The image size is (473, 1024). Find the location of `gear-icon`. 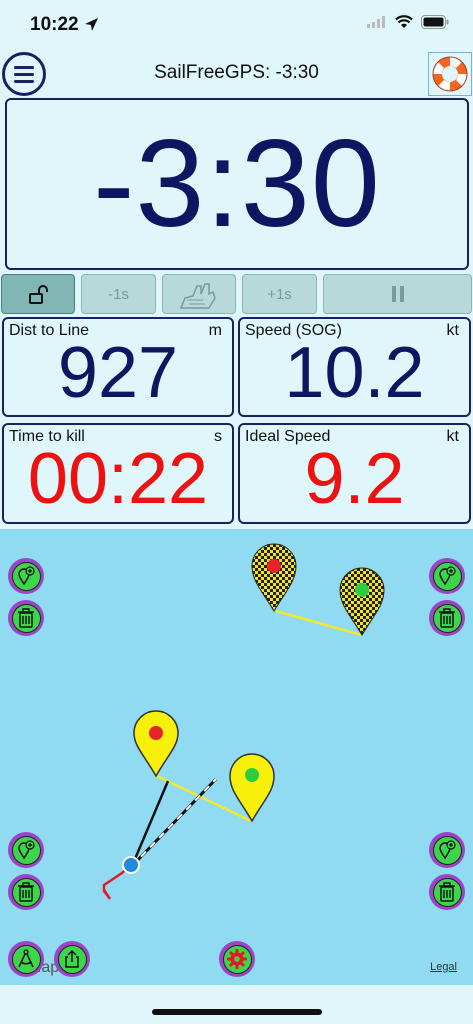

gear-icon is located at coordinates (237, 959).